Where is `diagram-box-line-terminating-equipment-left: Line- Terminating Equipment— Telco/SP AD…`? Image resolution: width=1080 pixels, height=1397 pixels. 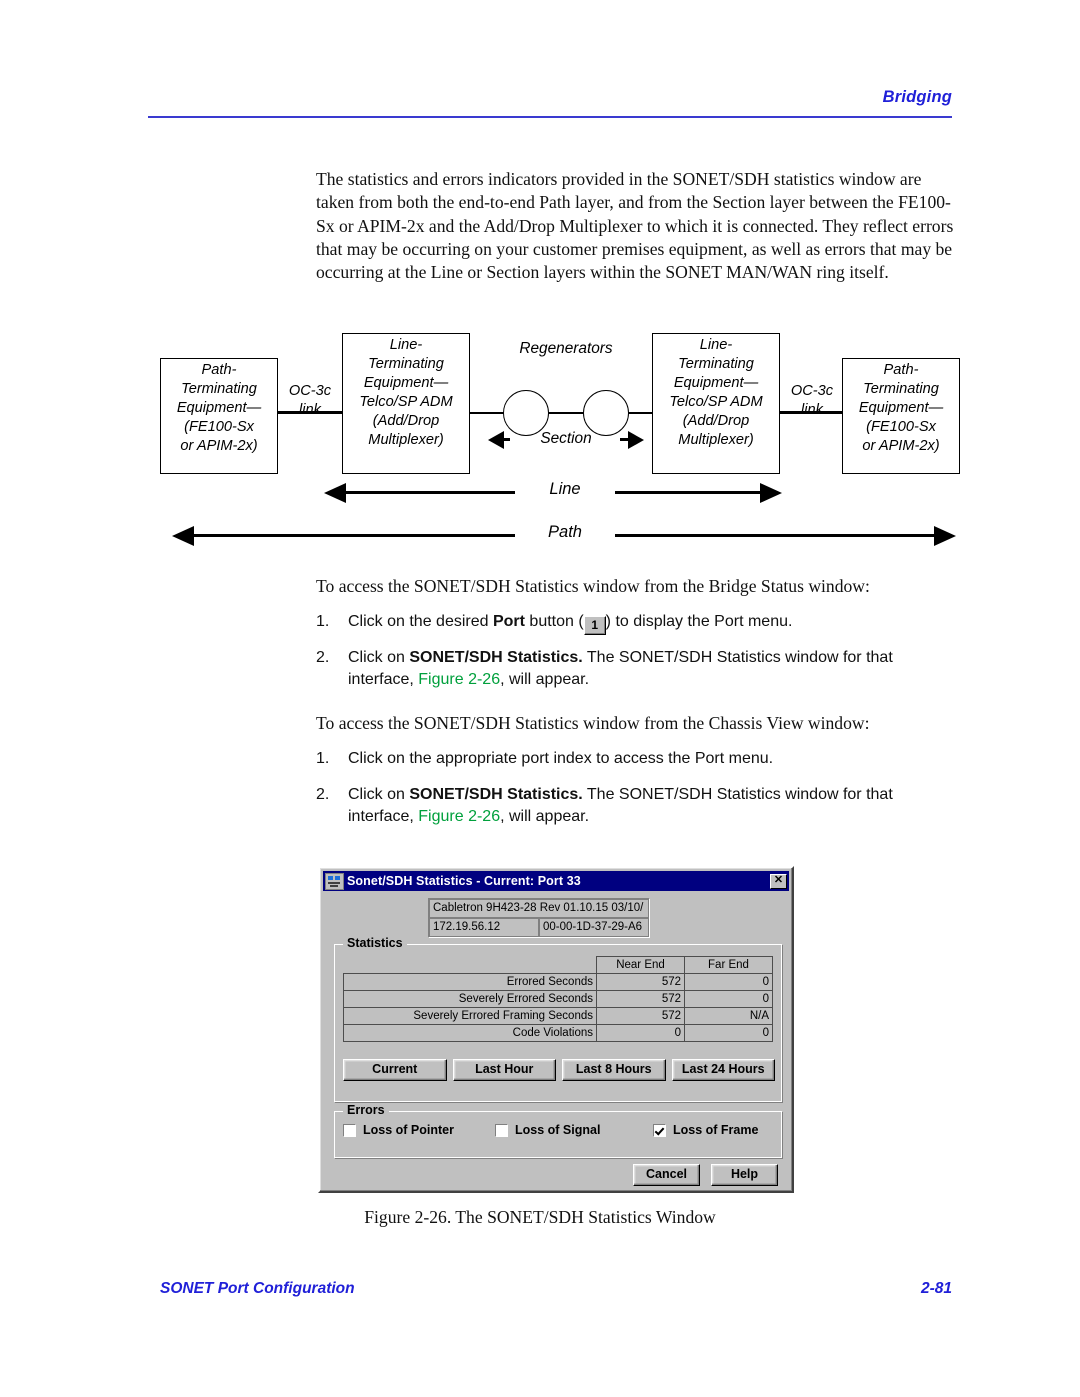
diagram-box-line-terminating-equipment-left: Line- Terminating Equipment— Telco/SP AD… is located at coordinates (406, 403).